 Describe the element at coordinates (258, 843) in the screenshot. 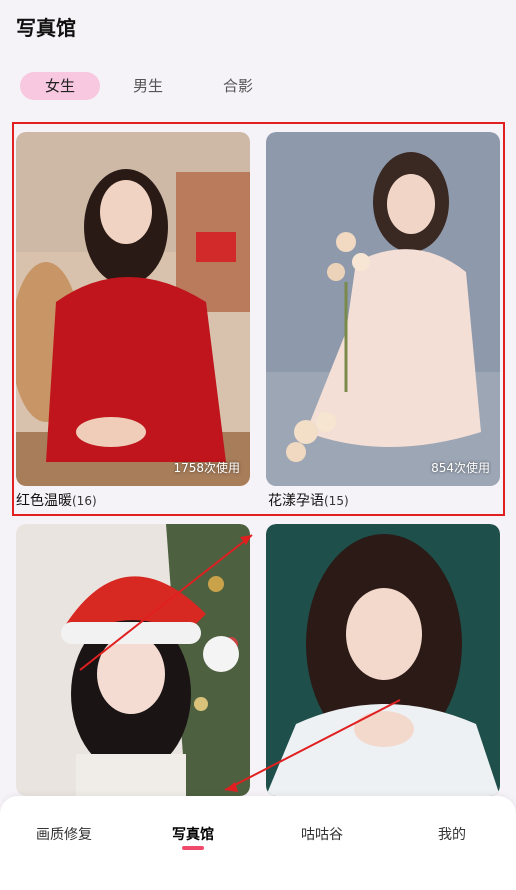

I see `bottom-navigation: 画质修复 写真馆 咕咕谷 我的` at that location.